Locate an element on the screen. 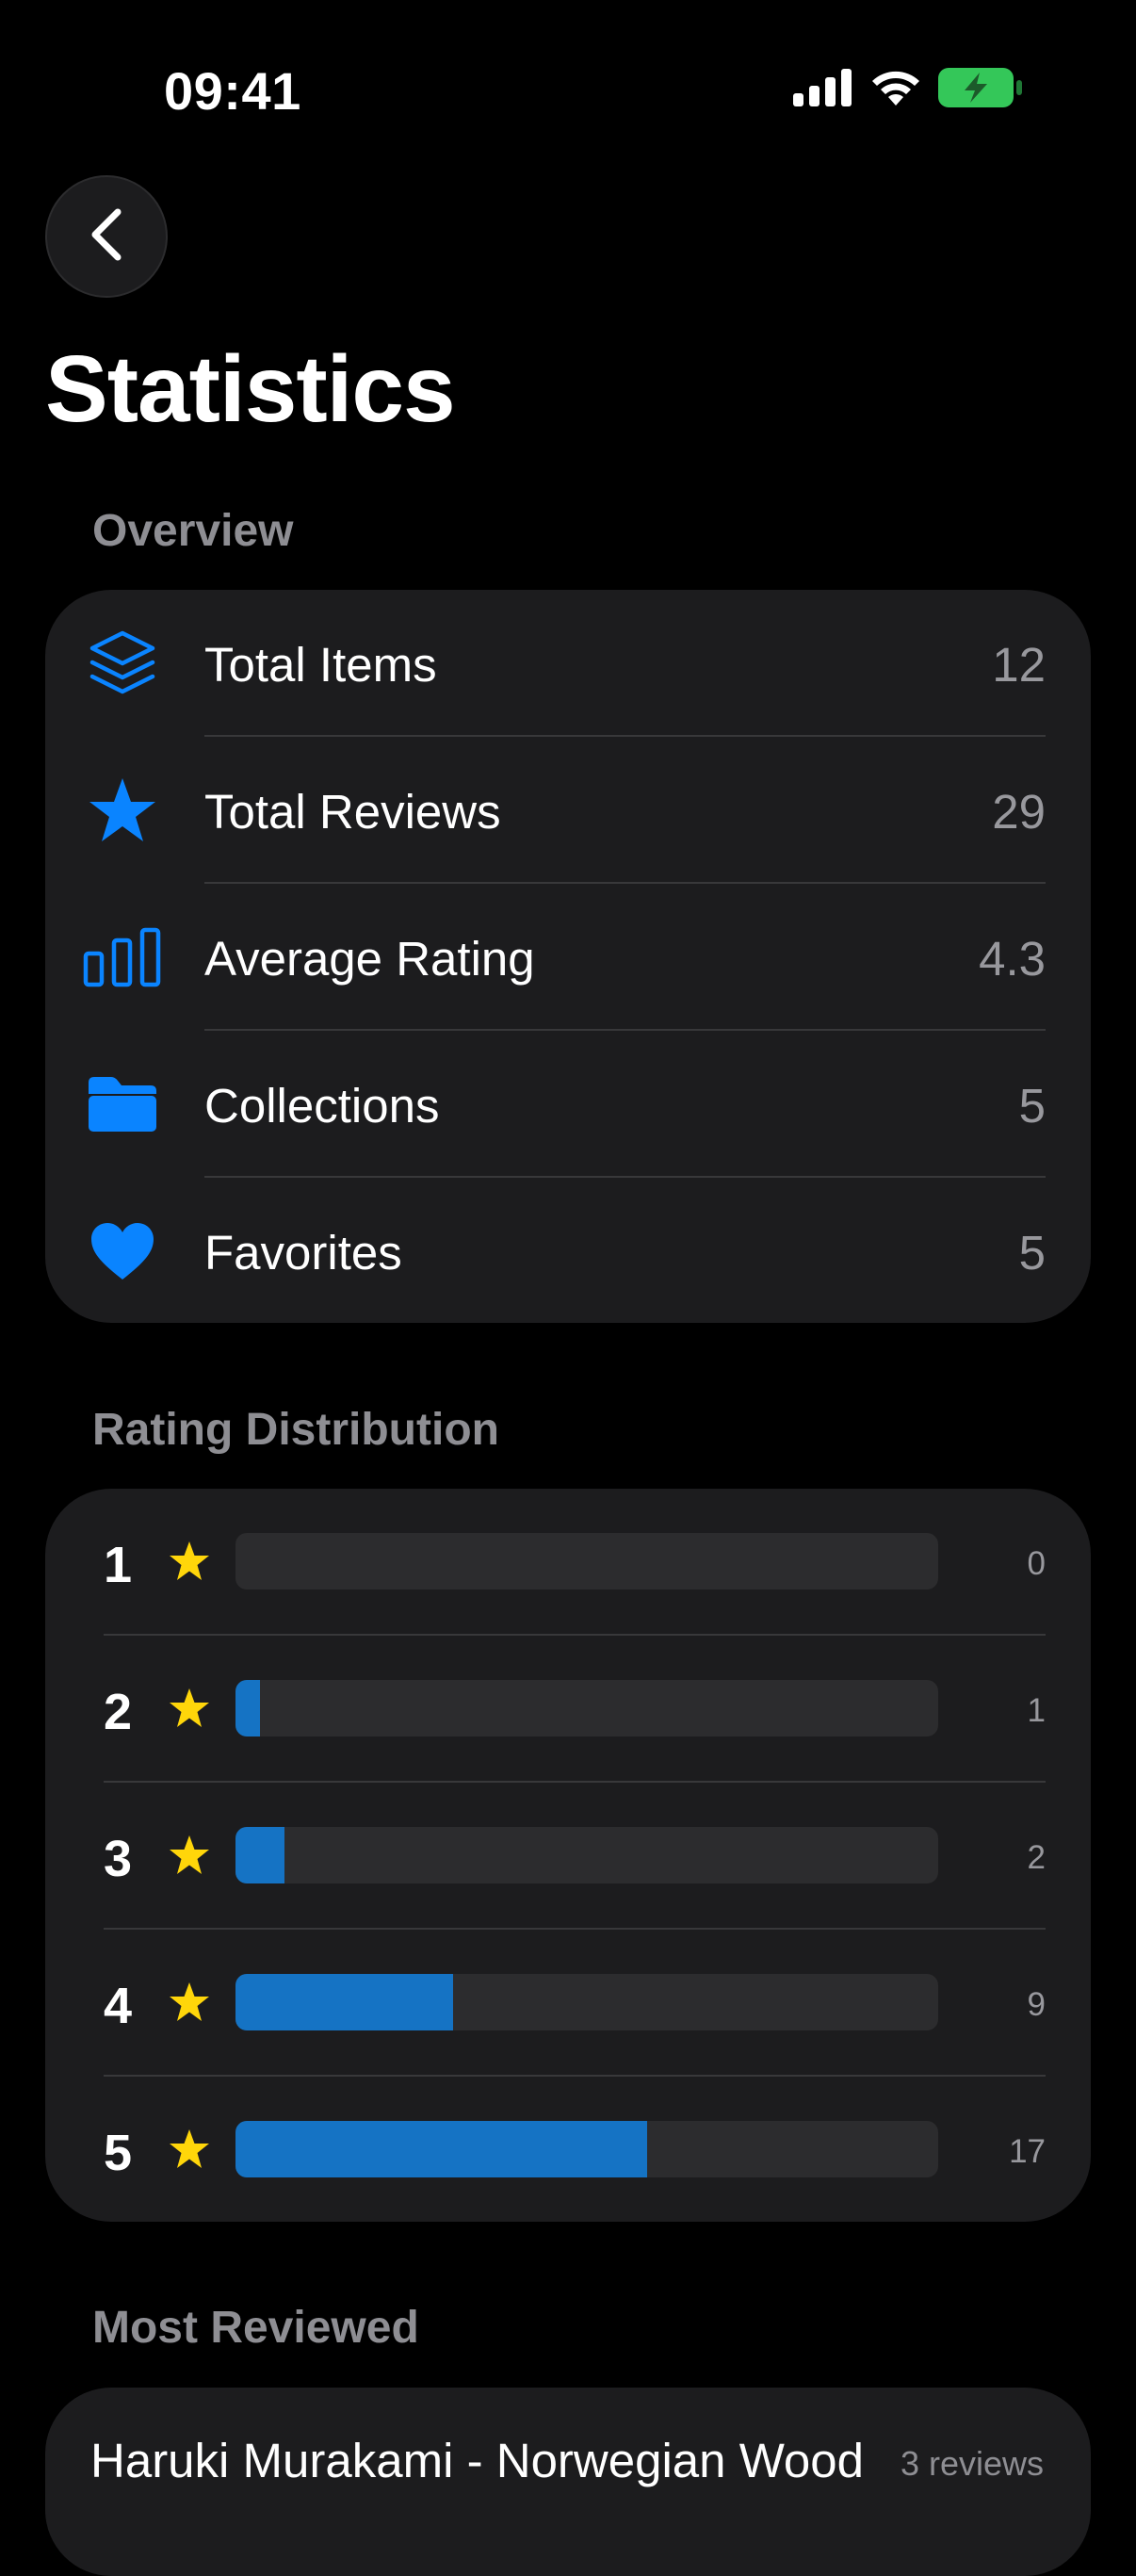  overview-row-total-items: Total Items 12 is located at coordinates (568, 663).